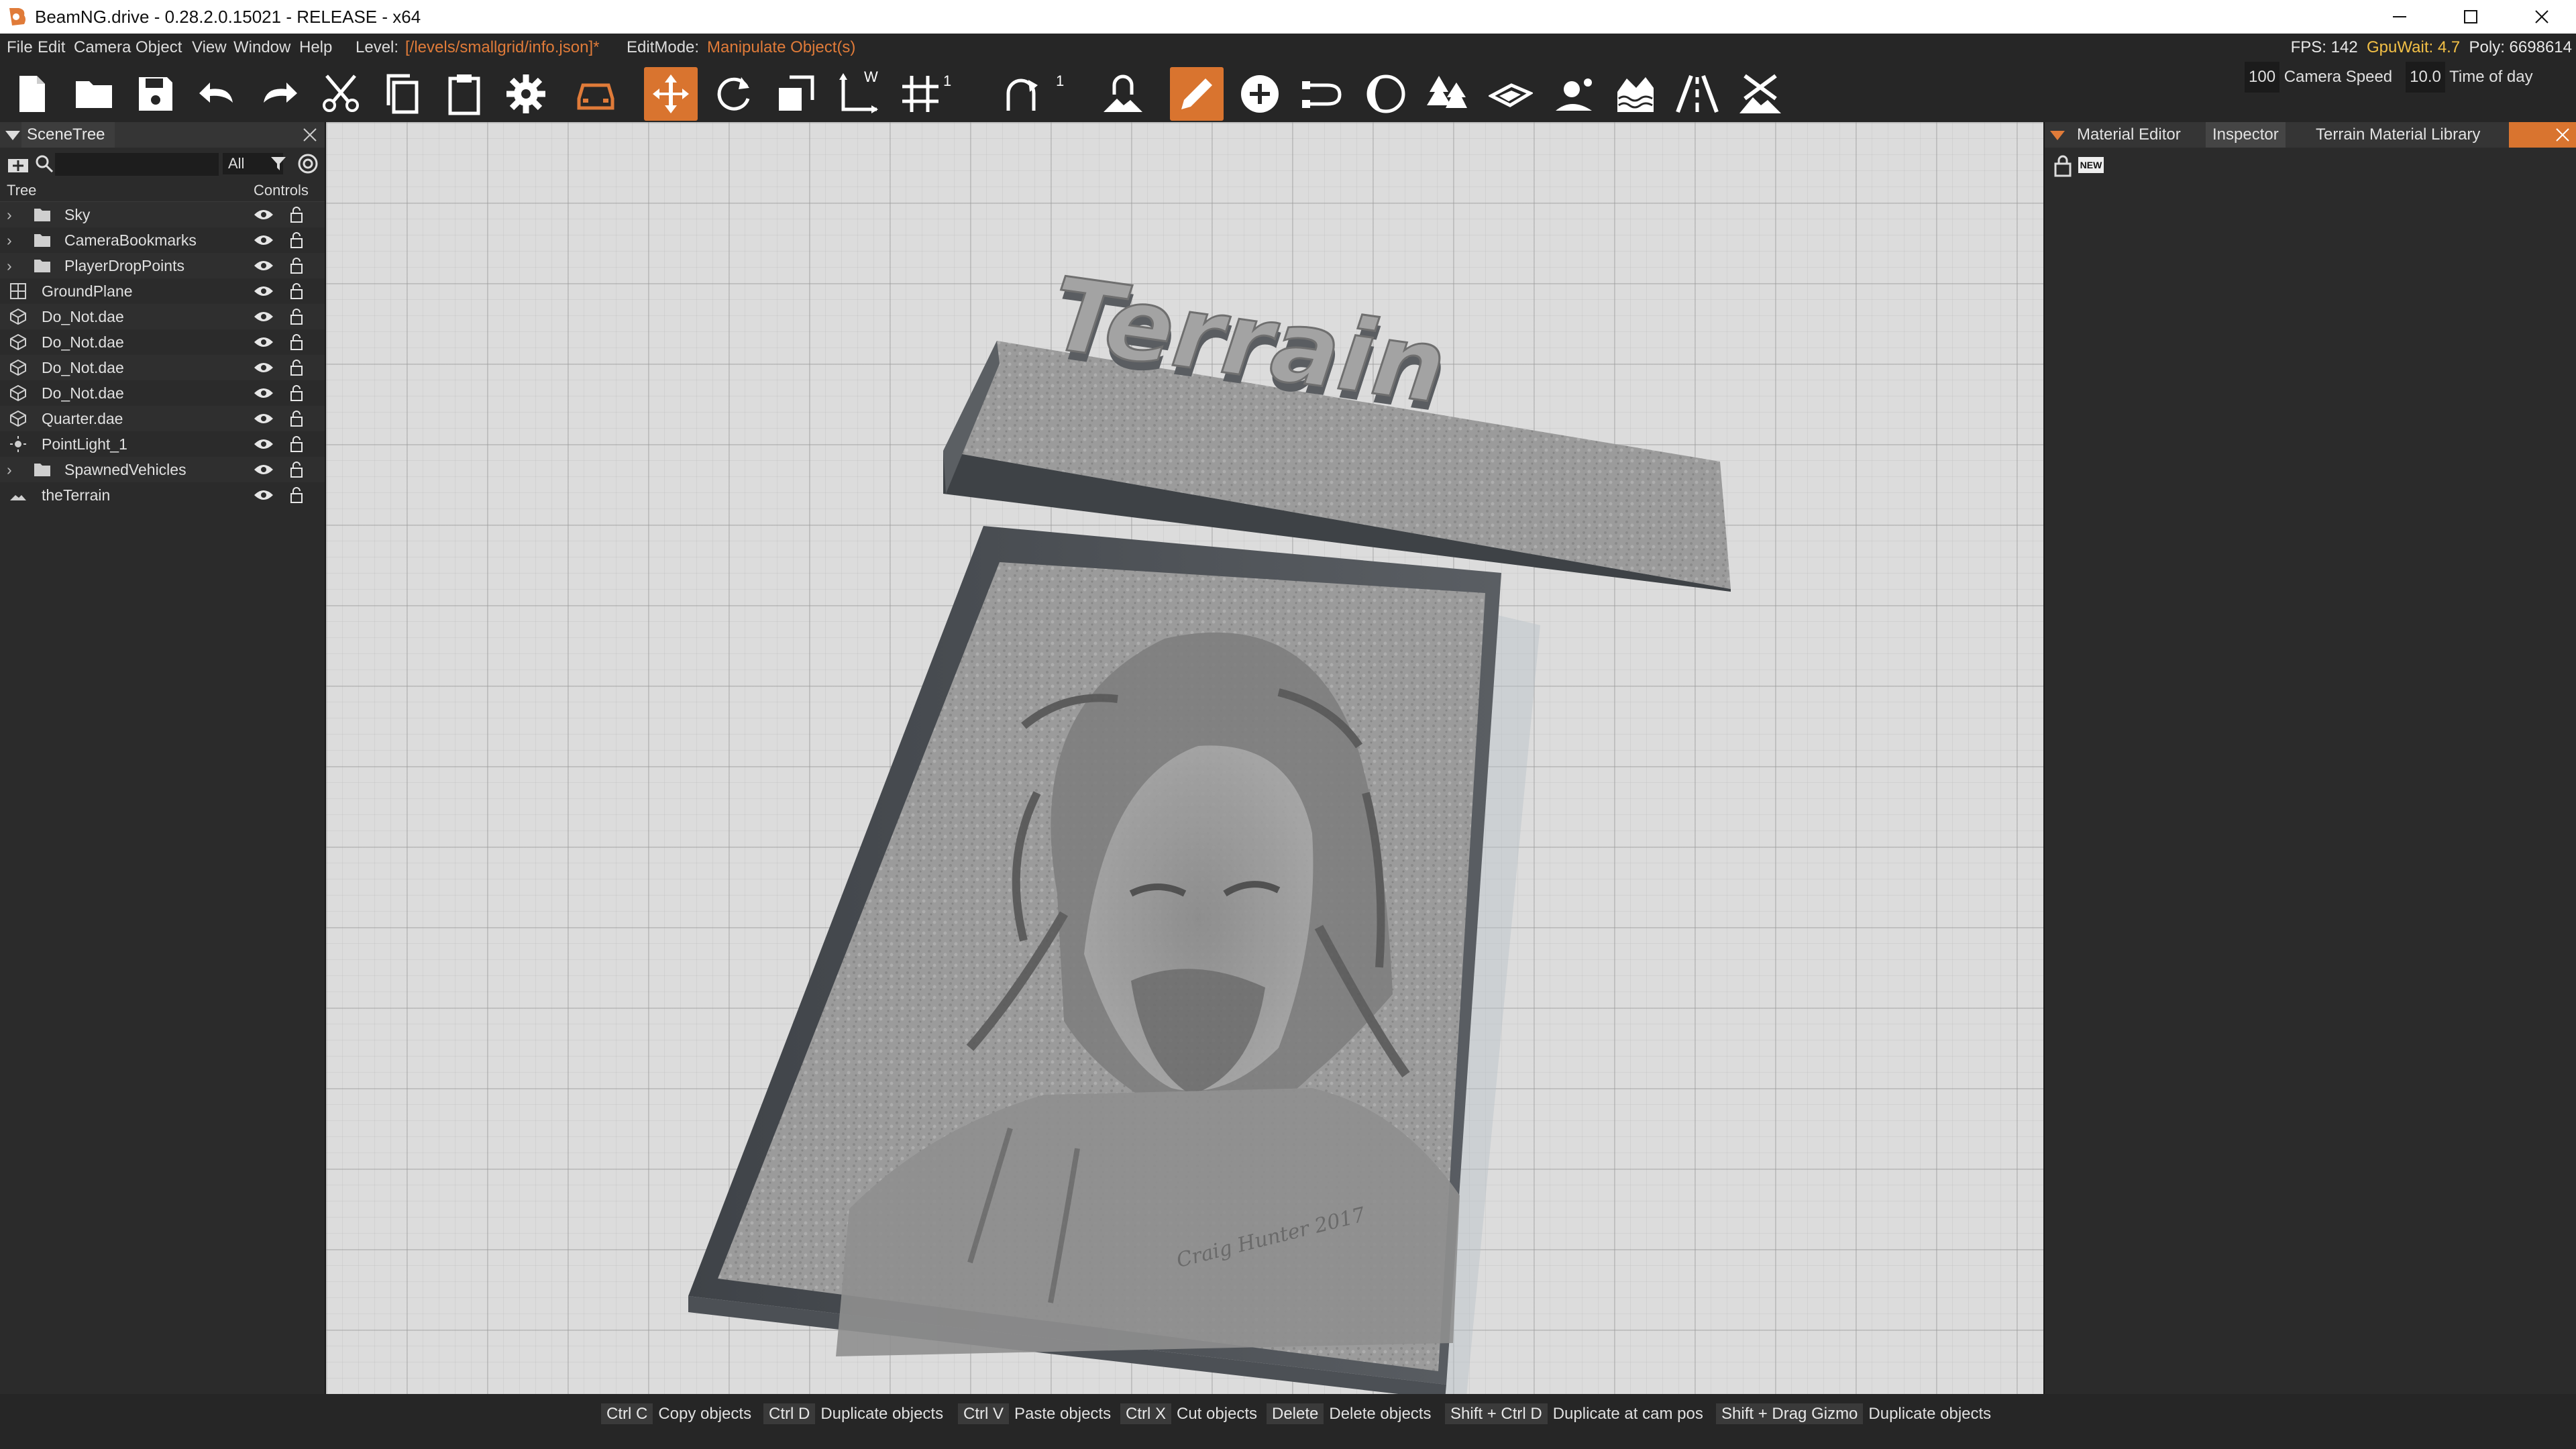  I want to click on tab-inspector: Inspector, so click(2246, 135).